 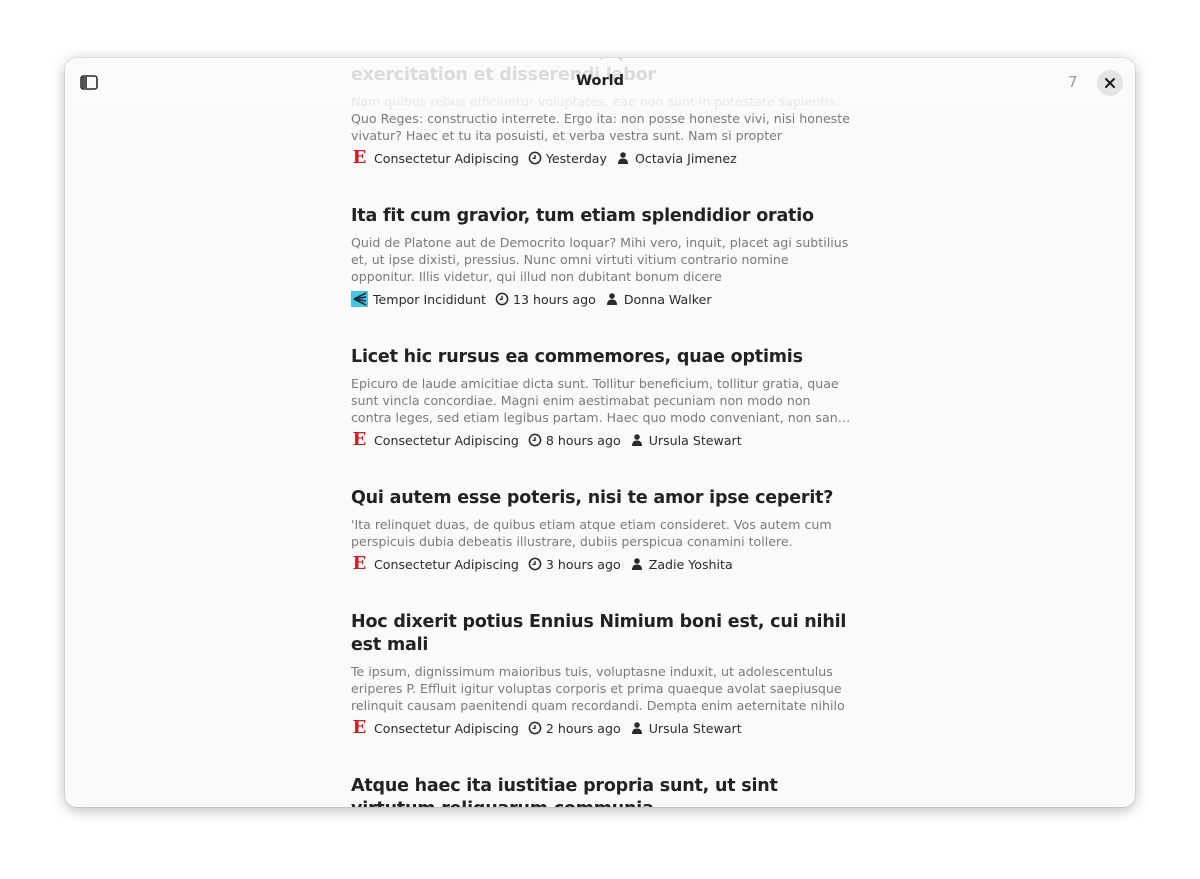 What do you see at coordinates (583, 564) in the screenshot?
I see `article-time: 3 hours ago` at bounding box center [583, 564].